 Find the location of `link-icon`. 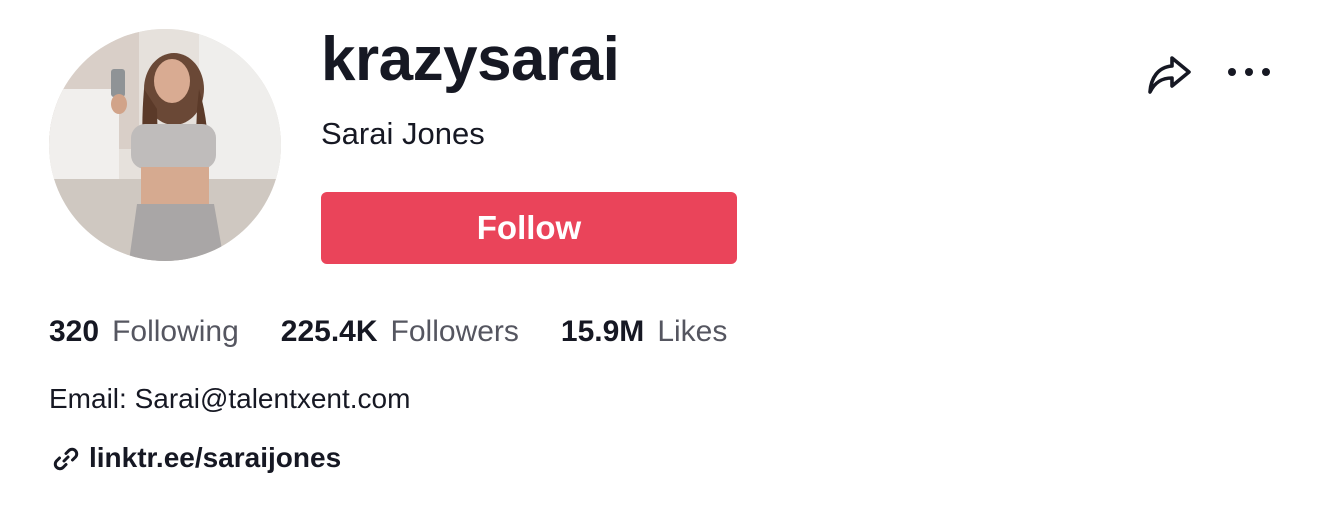

link-icon is located at coordinates (66, 458).